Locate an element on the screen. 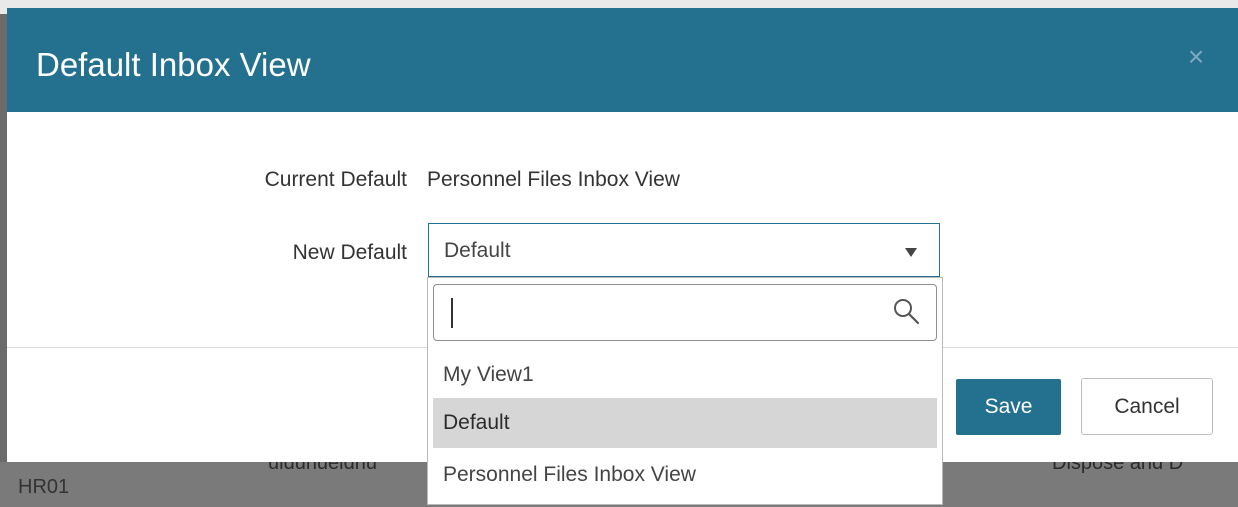  caret-down-icon is located at coordinates (911, 252).